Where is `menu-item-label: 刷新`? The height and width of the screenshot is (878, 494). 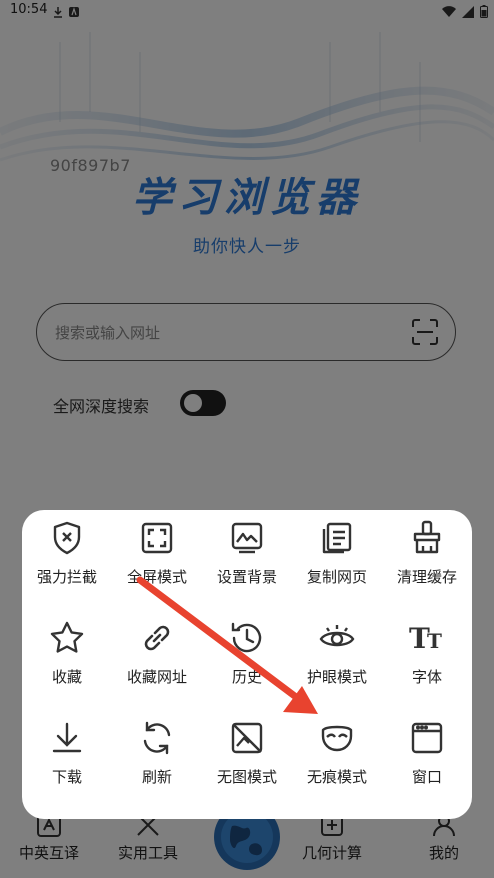
menu-item-label: 刷新 is located at coordinates (156, 777).